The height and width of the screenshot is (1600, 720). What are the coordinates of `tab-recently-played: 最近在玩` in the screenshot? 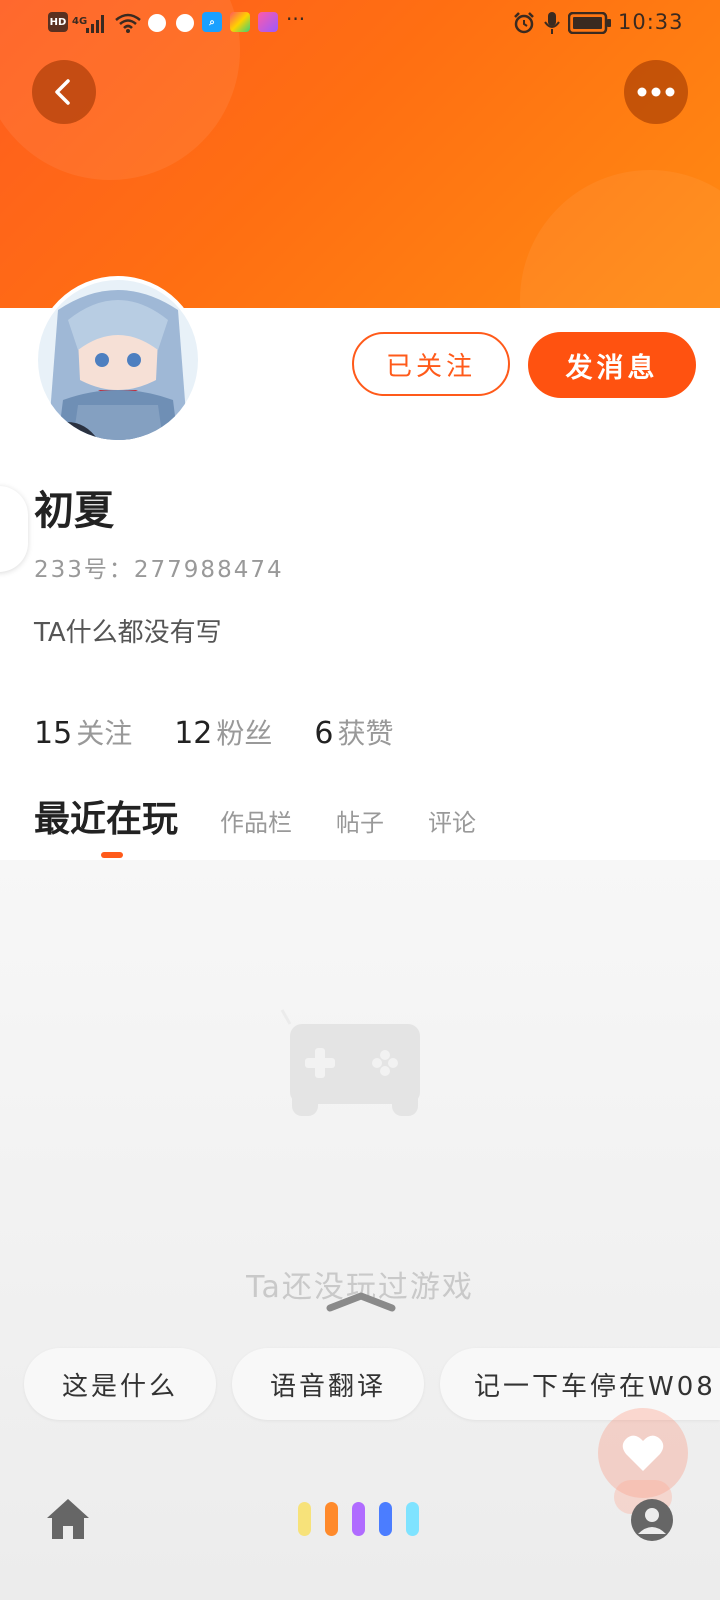 It's located at (106, 816).